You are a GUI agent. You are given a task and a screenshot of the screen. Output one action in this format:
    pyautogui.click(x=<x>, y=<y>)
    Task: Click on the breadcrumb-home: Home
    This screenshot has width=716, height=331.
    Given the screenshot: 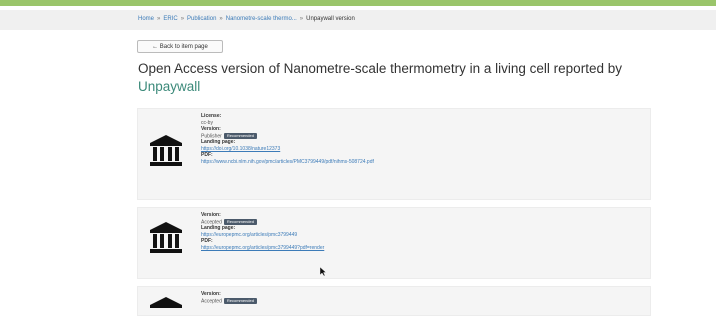 What is the action you would take?
    pyautogui.click(x=146, y=19)
    